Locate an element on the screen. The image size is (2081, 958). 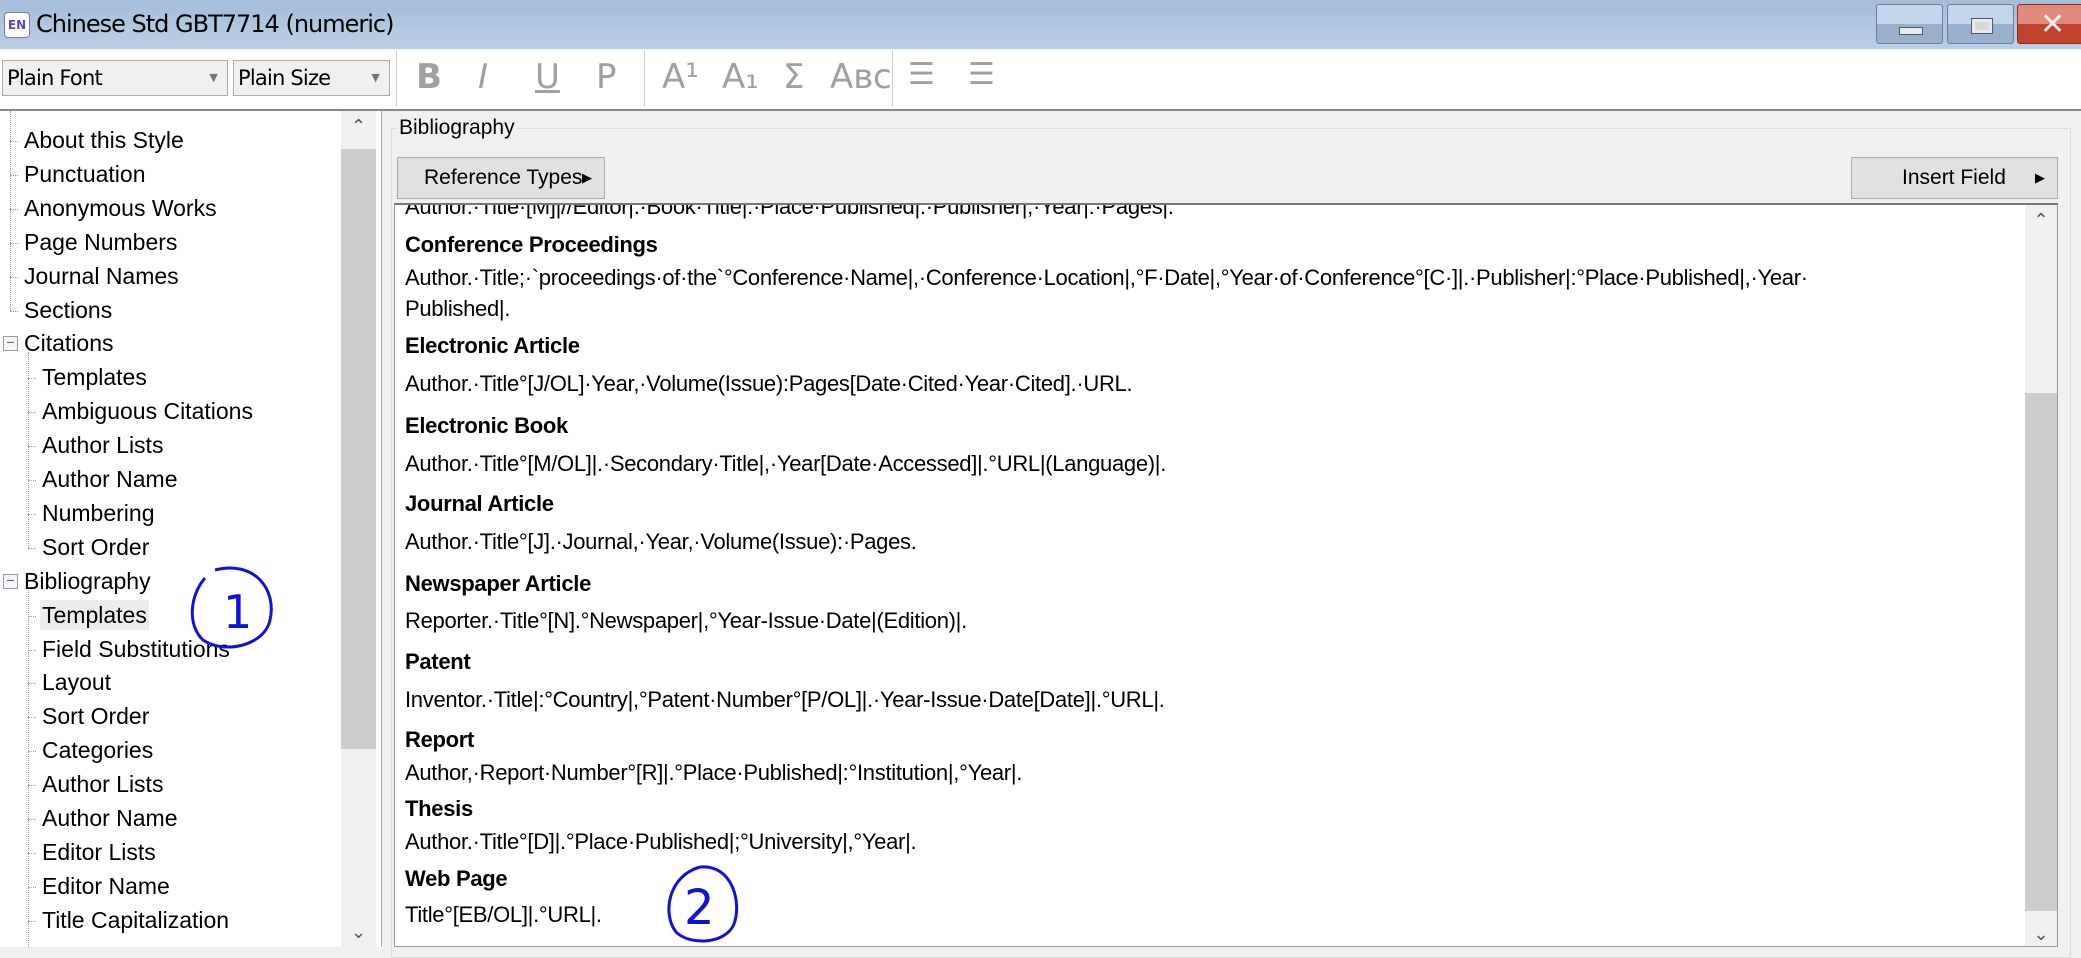
italic-button: I is located at coordinates (483, 77).